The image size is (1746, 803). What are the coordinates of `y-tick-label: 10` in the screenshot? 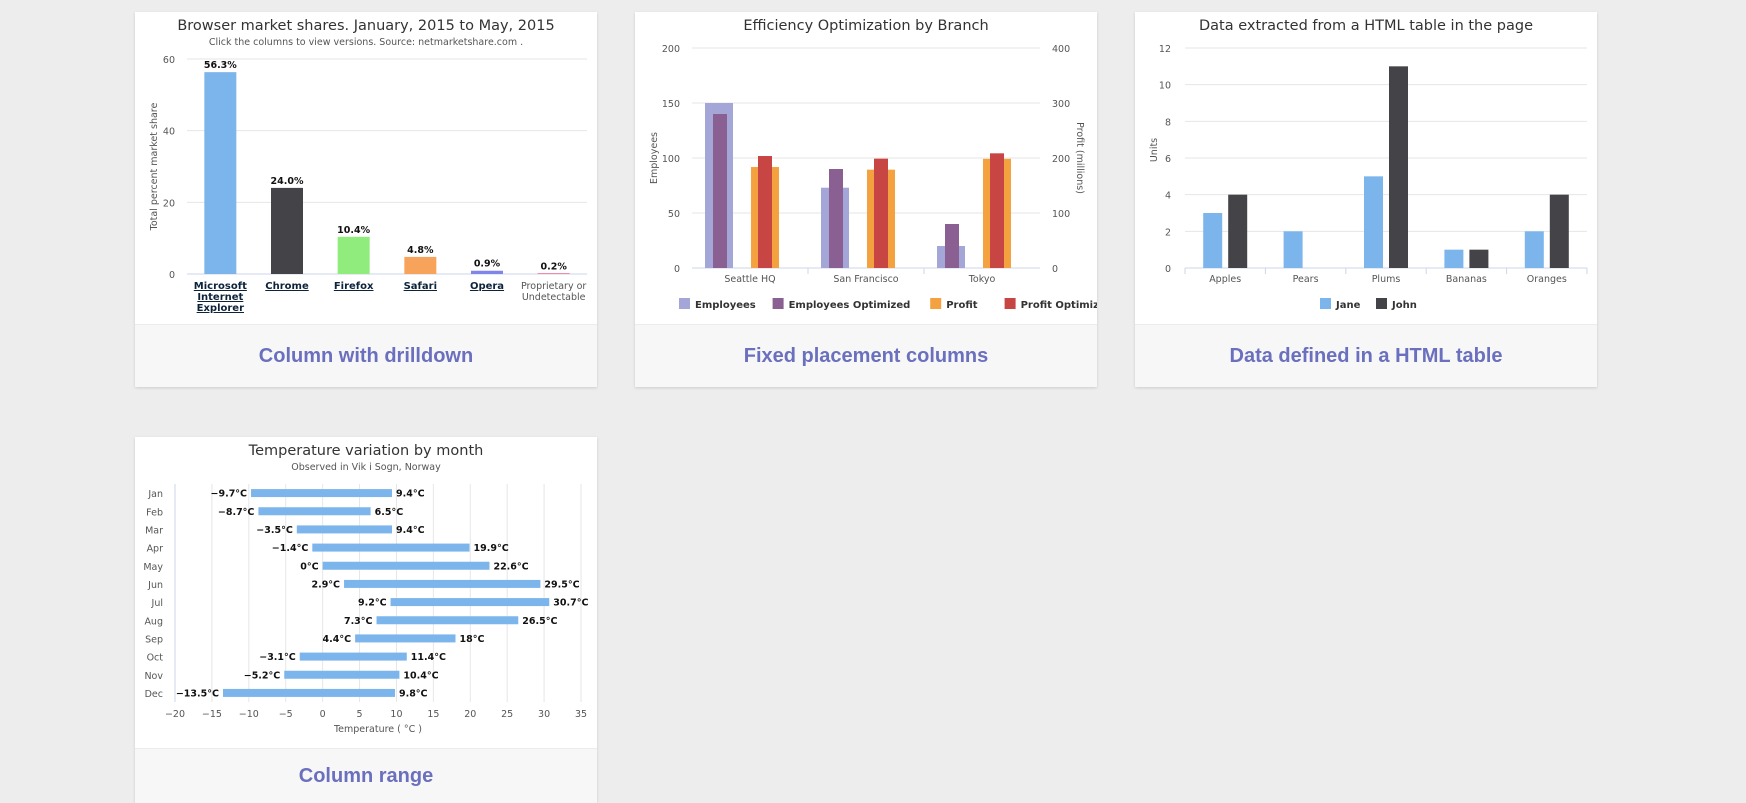 It's located at (1165, 86).